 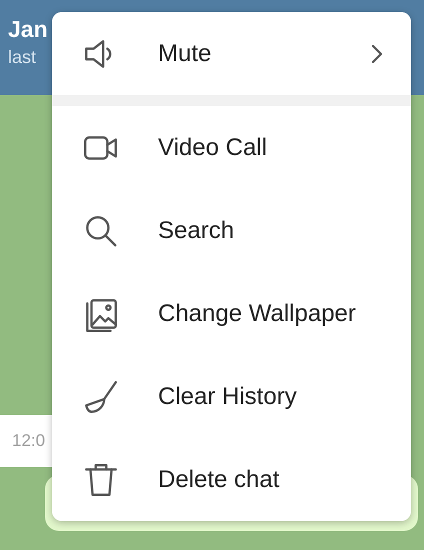 What do you see at coordinates (231, 230) in the screenshot?
I see `menu-item: Search` at bounding box center [231, 230].